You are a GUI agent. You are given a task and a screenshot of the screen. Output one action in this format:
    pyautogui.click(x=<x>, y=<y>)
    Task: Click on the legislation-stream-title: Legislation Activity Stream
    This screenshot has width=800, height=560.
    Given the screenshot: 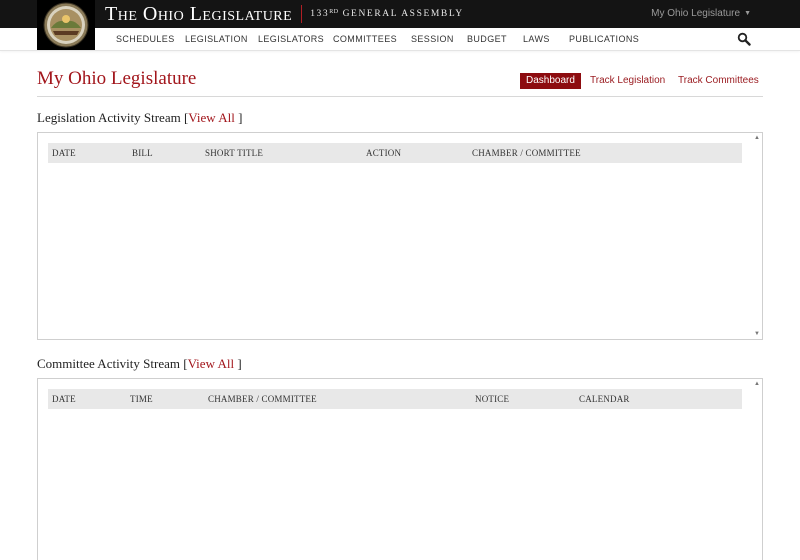 What is the action you would take?
    pyautogui.click(x=109, y=117)
    